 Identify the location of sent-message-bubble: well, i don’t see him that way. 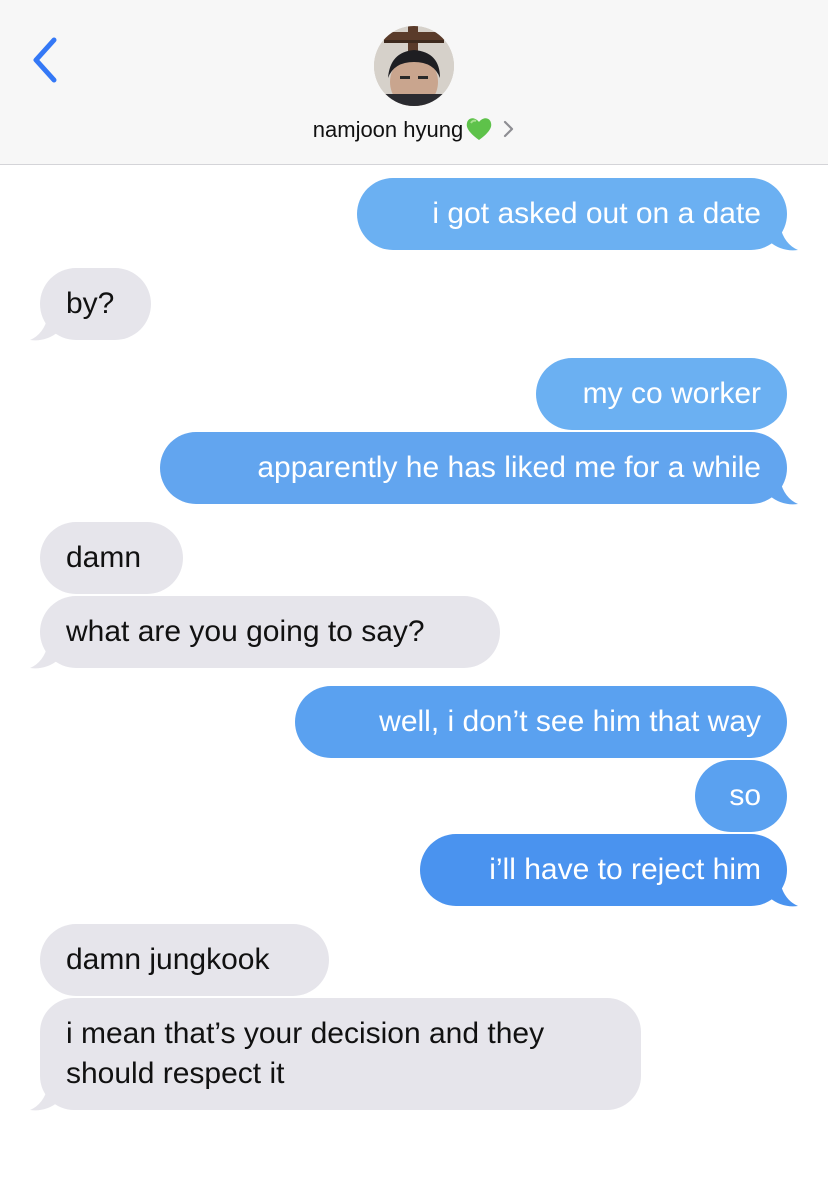
(541, 722).